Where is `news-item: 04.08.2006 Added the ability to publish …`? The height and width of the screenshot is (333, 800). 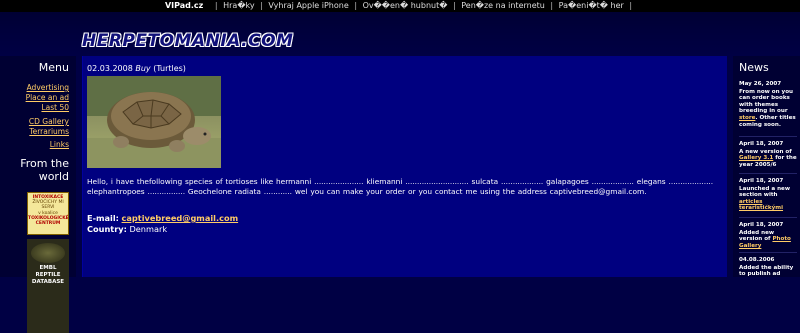
news-item: 04.08.2006 Added the ability to publish … is located at coordinates (768, 267).